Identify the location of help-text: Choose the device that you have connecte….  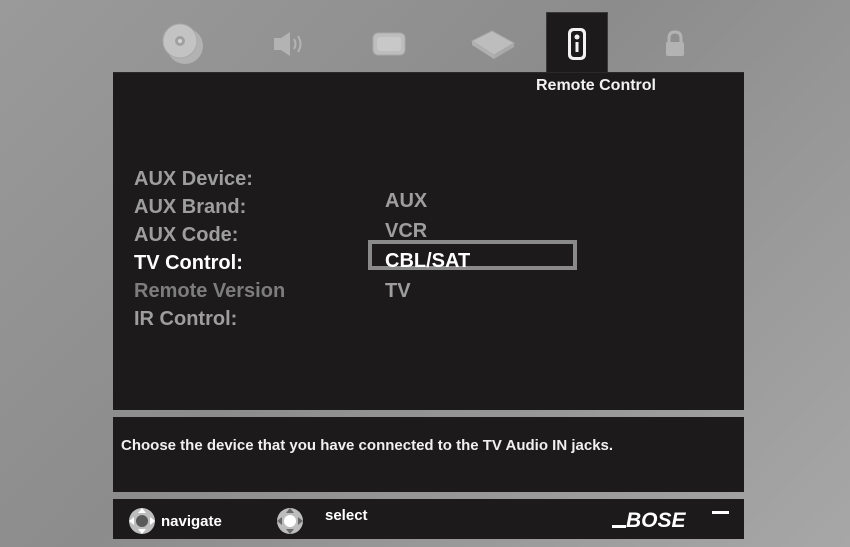
(367, 445).